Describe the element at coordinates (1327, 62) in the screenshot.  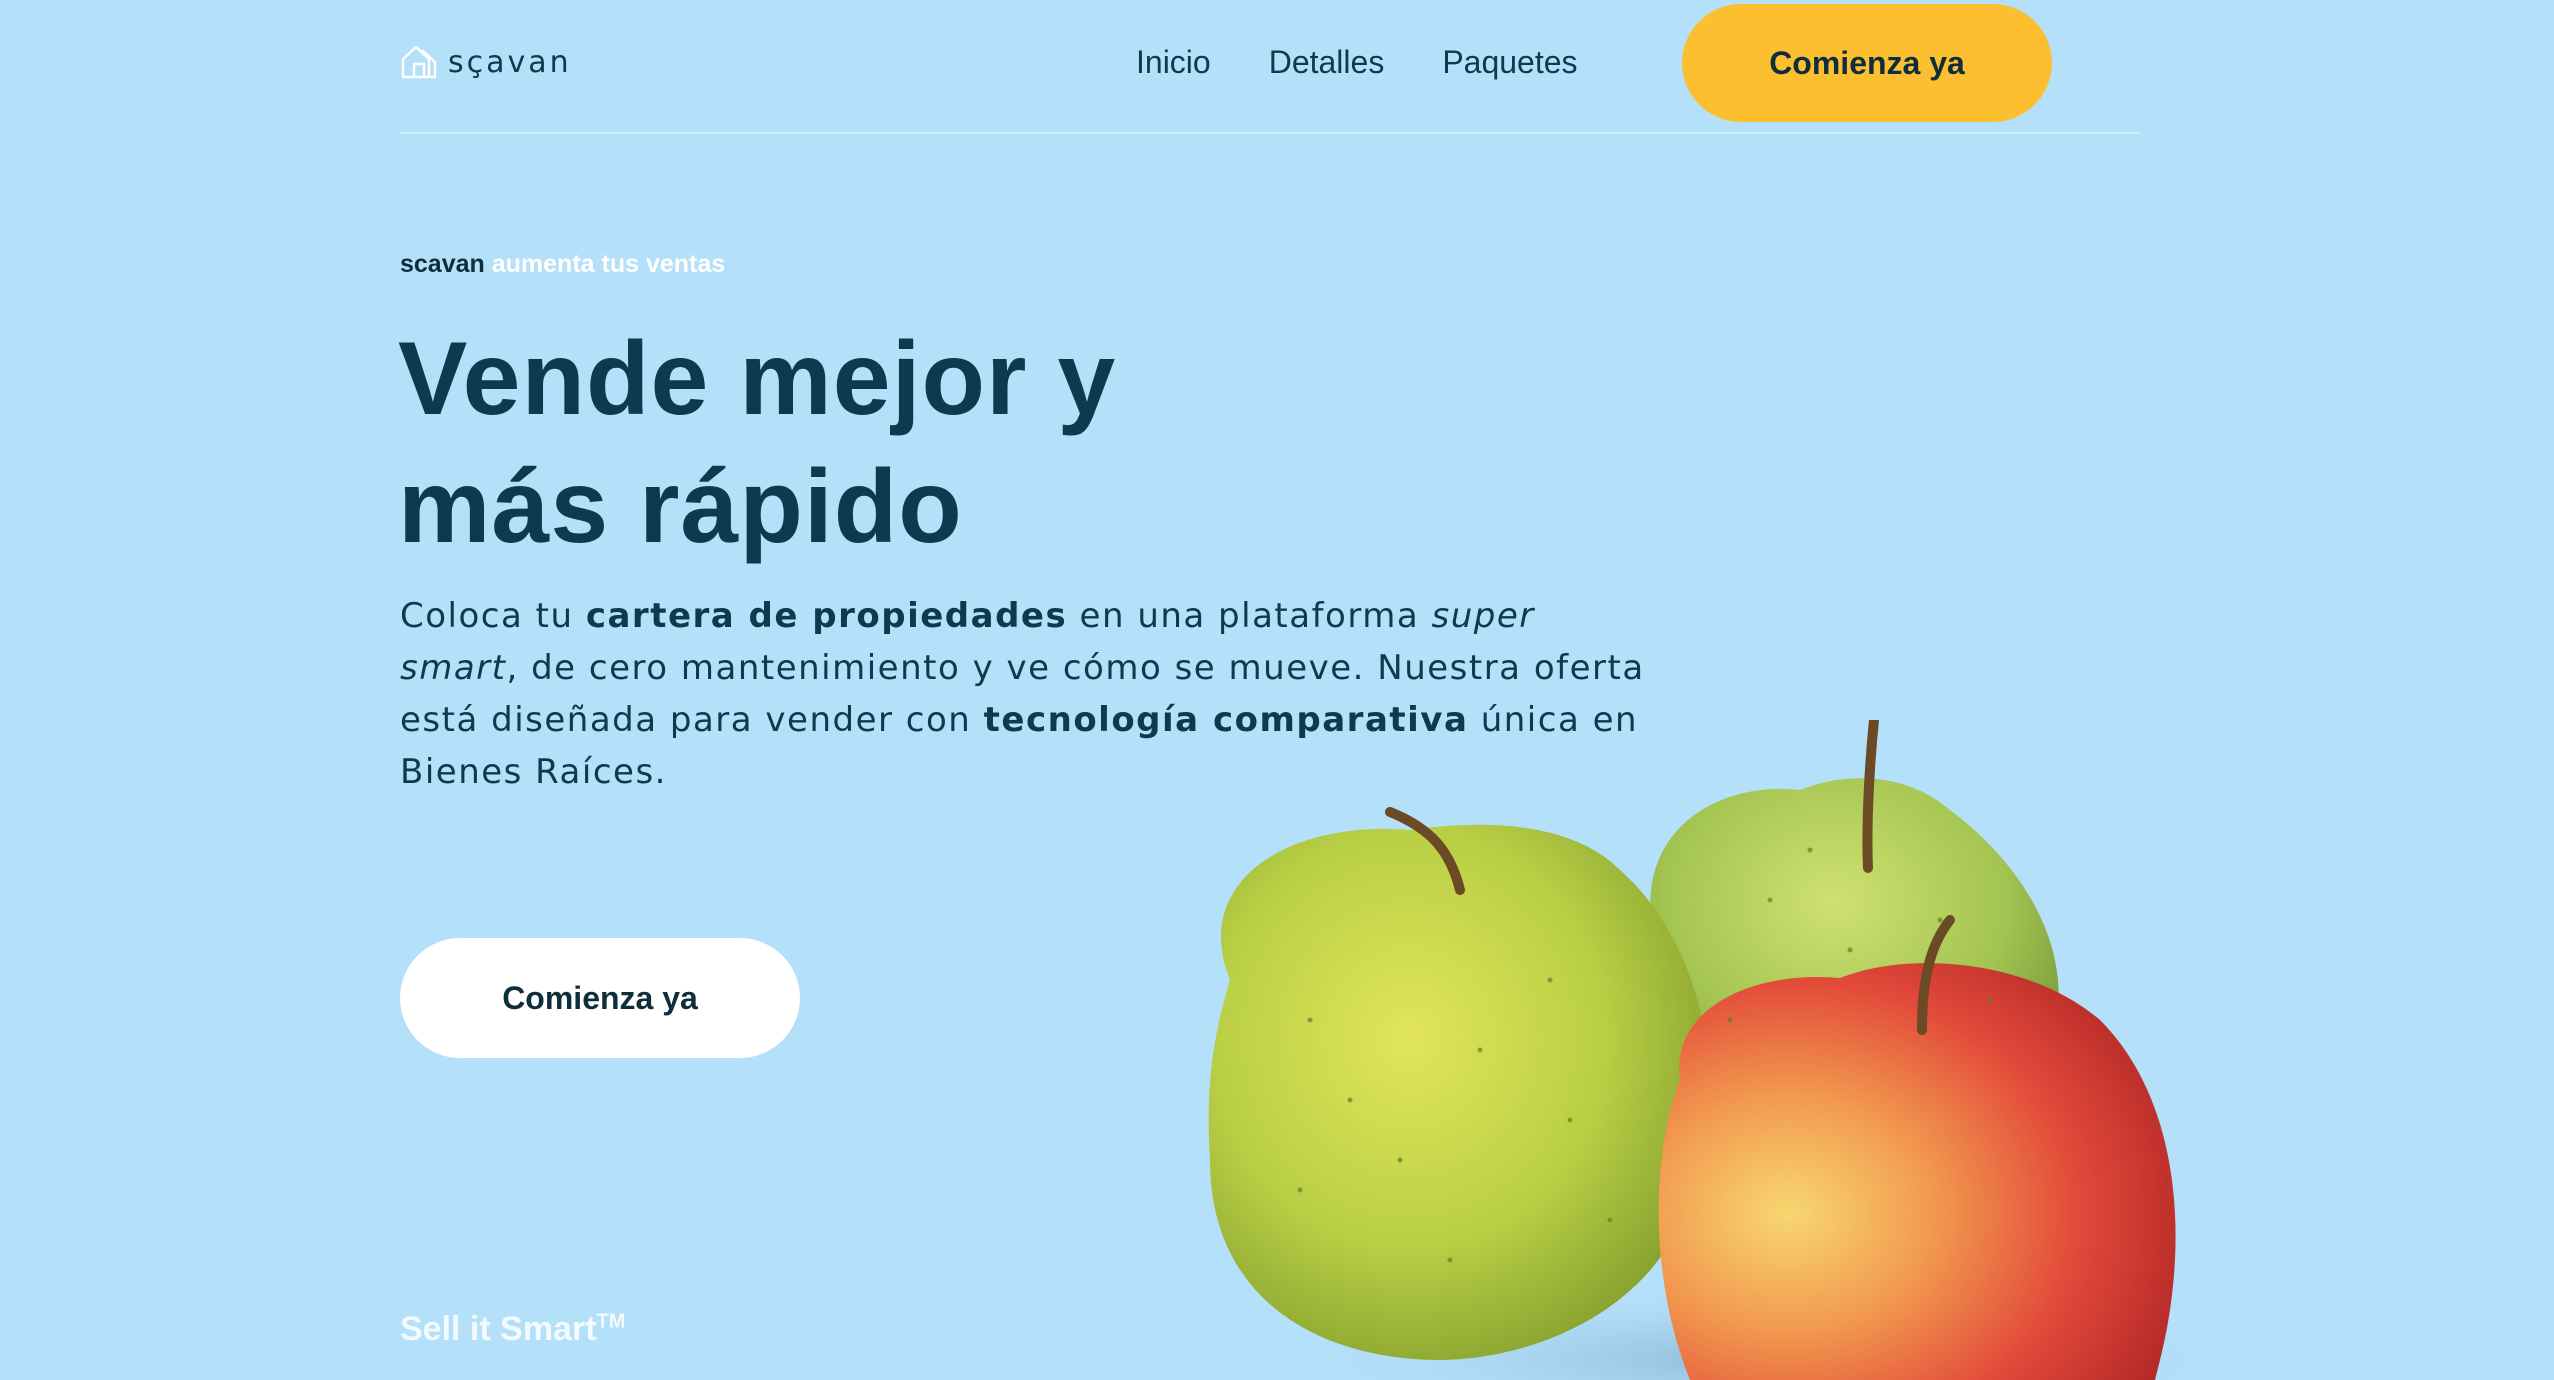
I see `nav-item-detalles: Detalles` at that location.